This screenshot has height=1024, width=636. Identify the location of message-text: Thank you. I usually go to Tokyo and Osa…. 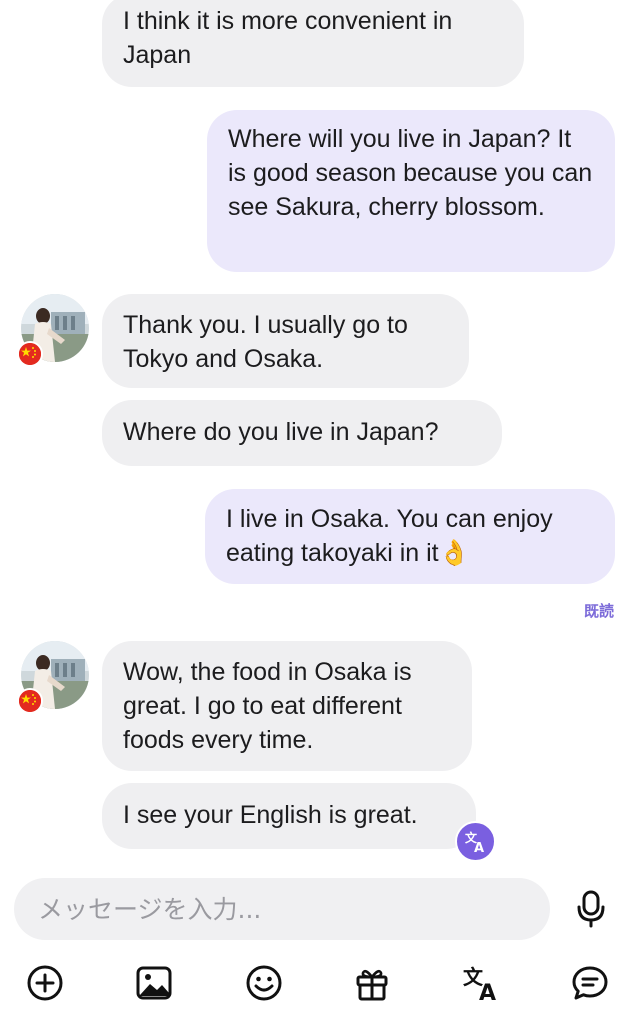
(265, 342).